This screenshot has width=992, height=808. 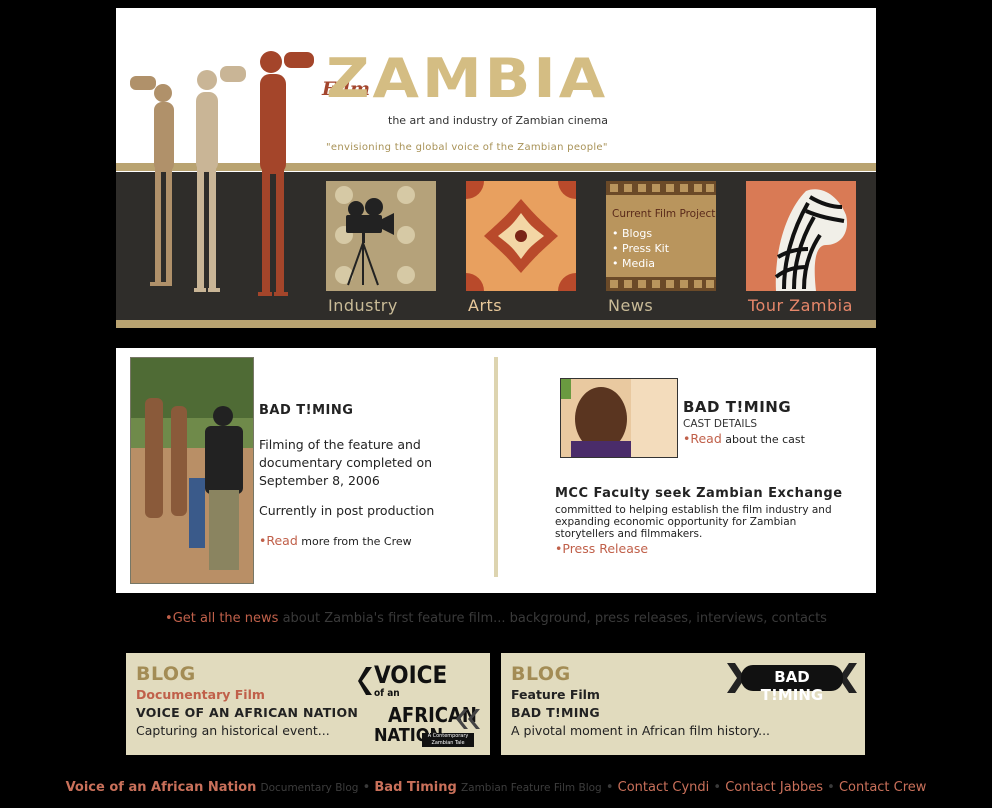 What do you see at coordinates (278, 540) in the screenshot?
I see `read-crew-link: •Read` at bounding box center [278, 540].